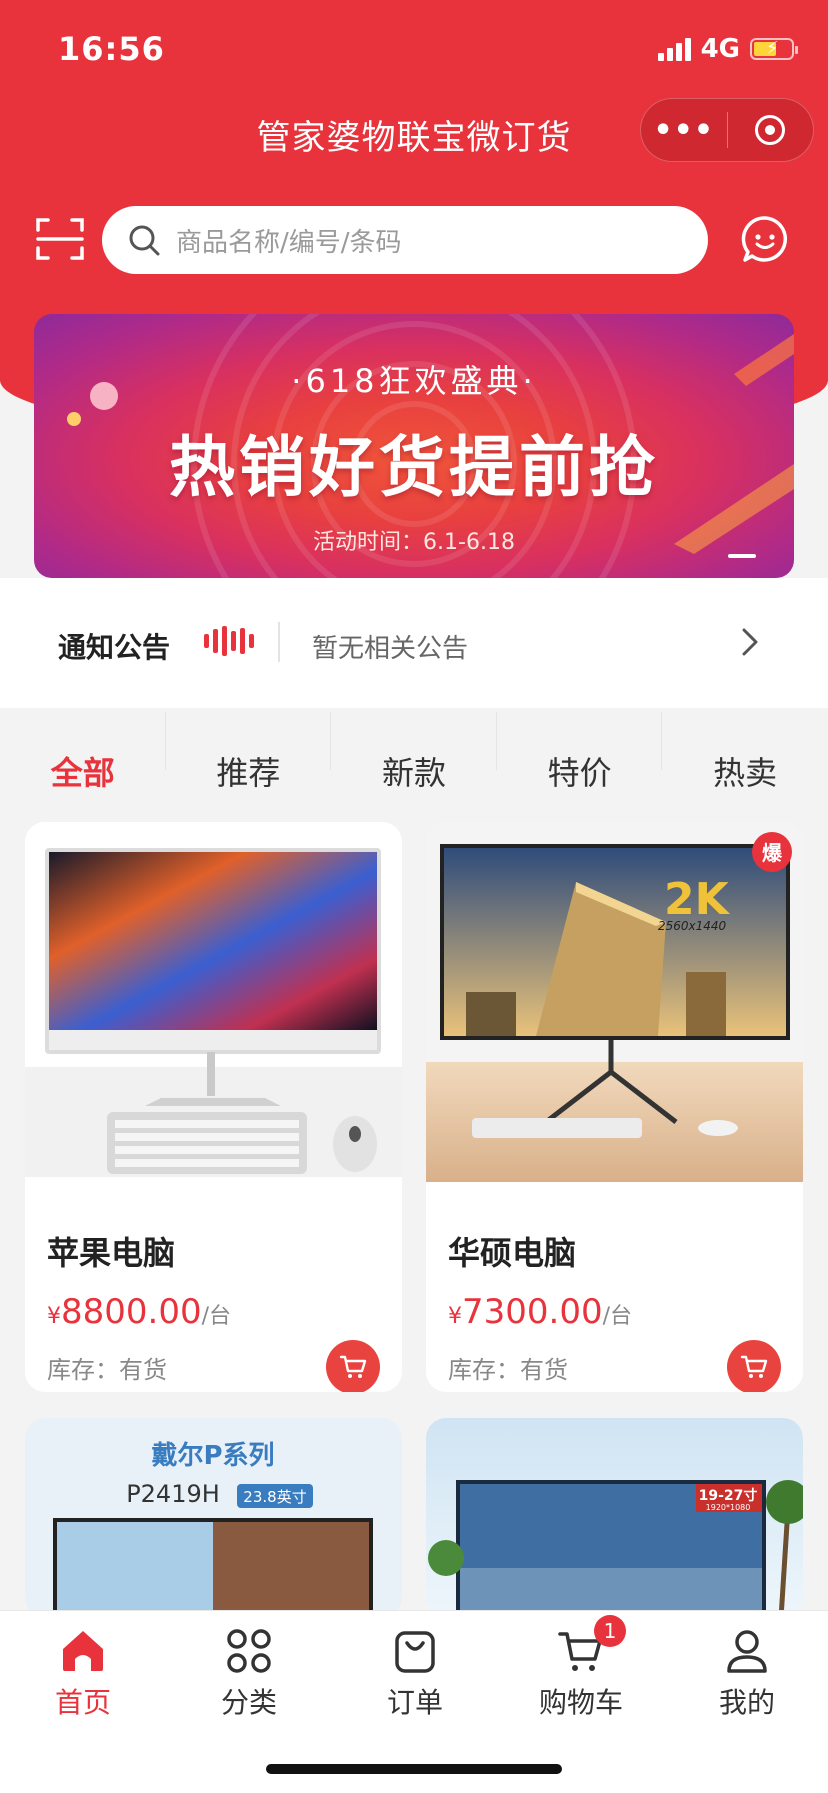 The width and height of the screenshot is (828, 1793). I want to click on size-tag: 23.8英寸, so click(274, 1497).